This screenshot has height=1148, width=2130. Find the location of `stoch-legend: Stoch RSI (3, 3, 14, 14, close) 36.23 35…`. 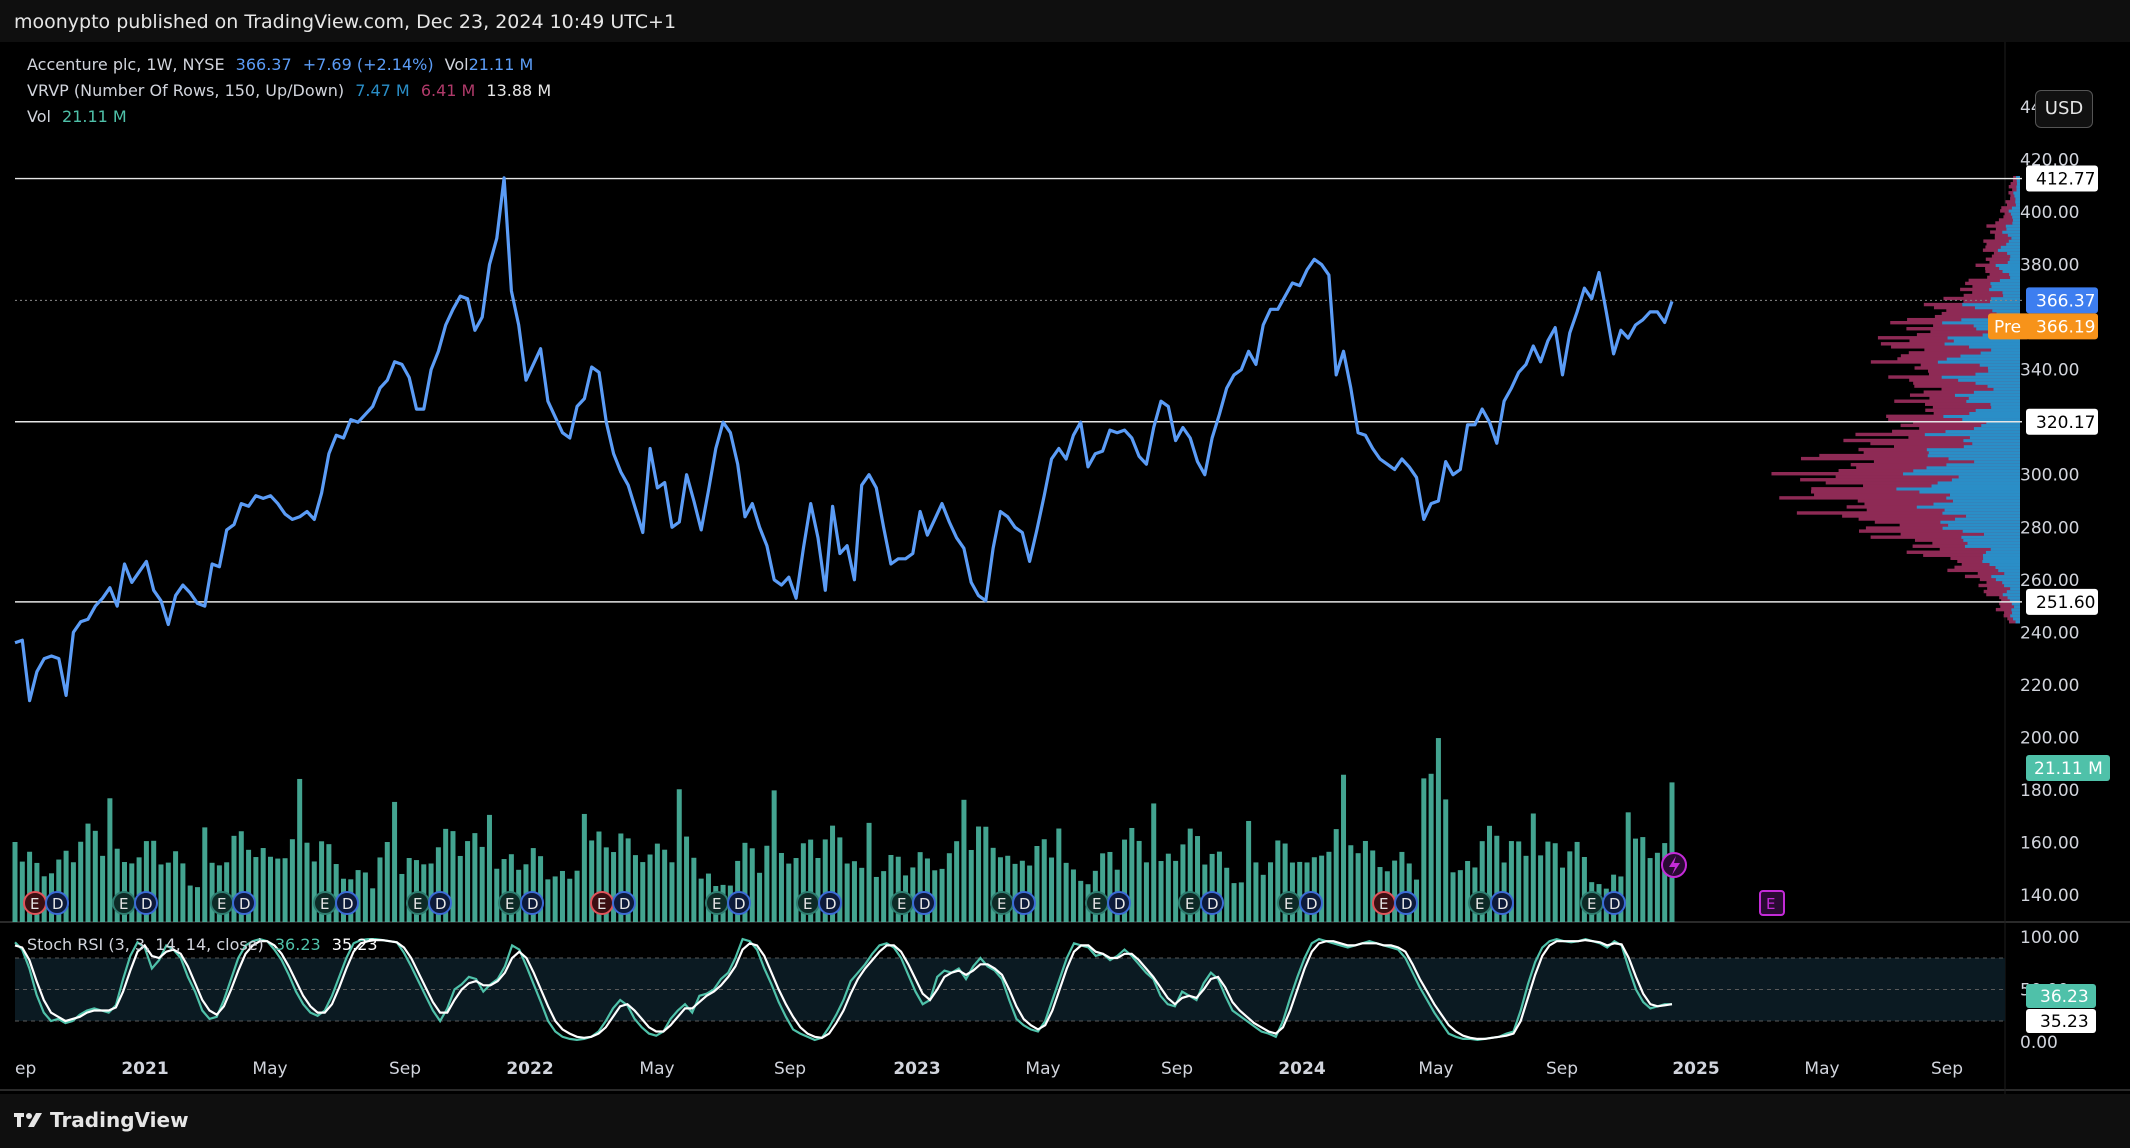

stoch-legend: Stoch RSI (3, 3, 14, 14, close) 36.23 35… is located at coordinates (205, 944).